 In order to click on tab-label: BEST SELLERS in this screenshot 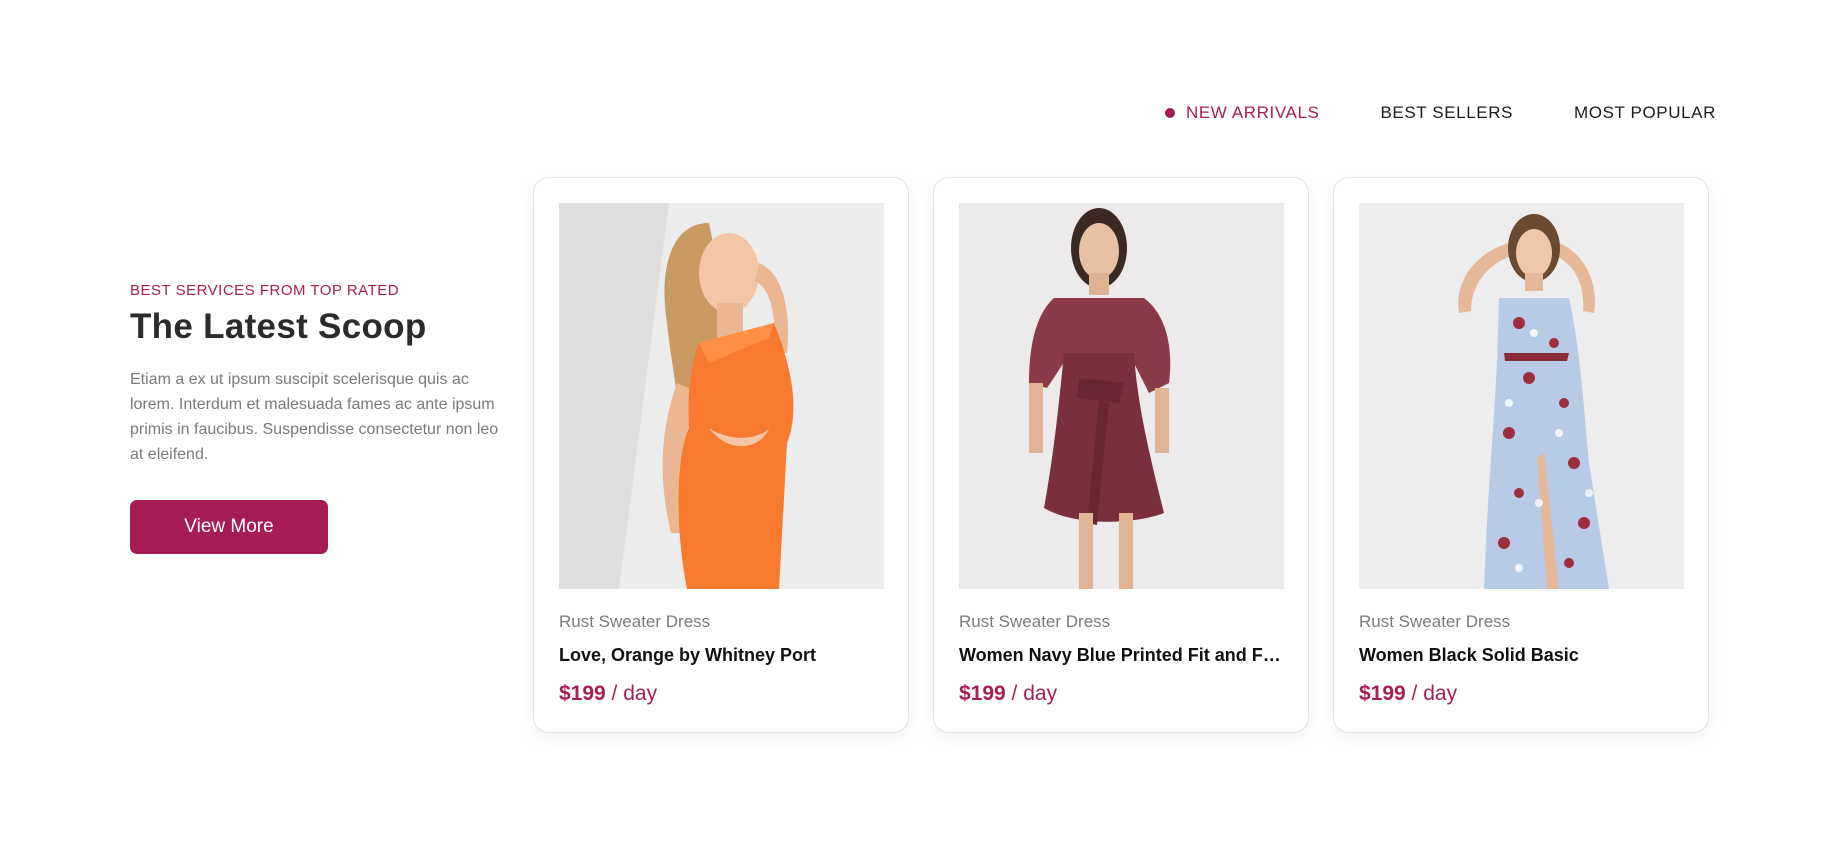, I will do `click(1447, 112)`.